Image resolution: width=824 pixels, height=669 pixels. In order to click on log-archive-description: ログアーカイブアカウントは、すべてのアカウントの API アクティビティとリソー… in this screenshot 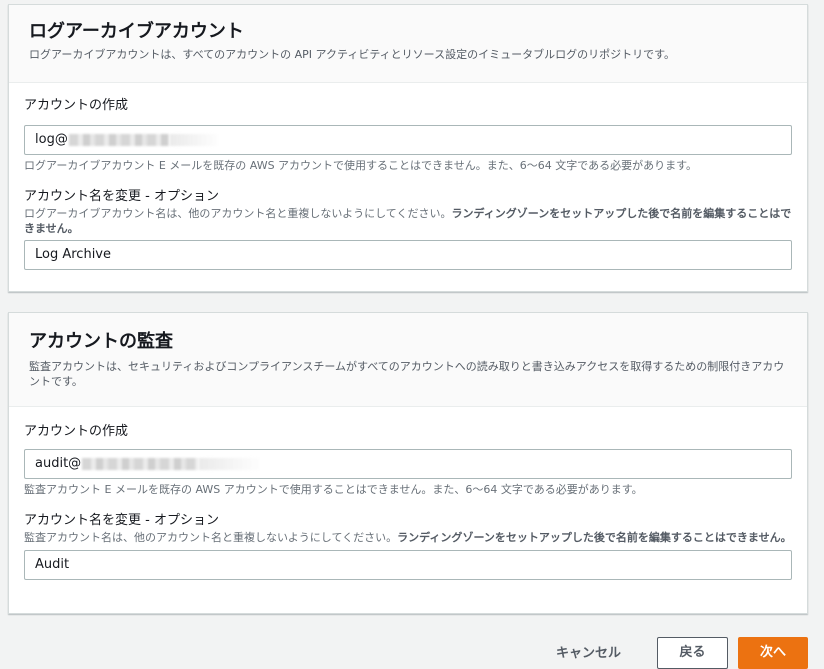, I will do `click(352, 54)`.